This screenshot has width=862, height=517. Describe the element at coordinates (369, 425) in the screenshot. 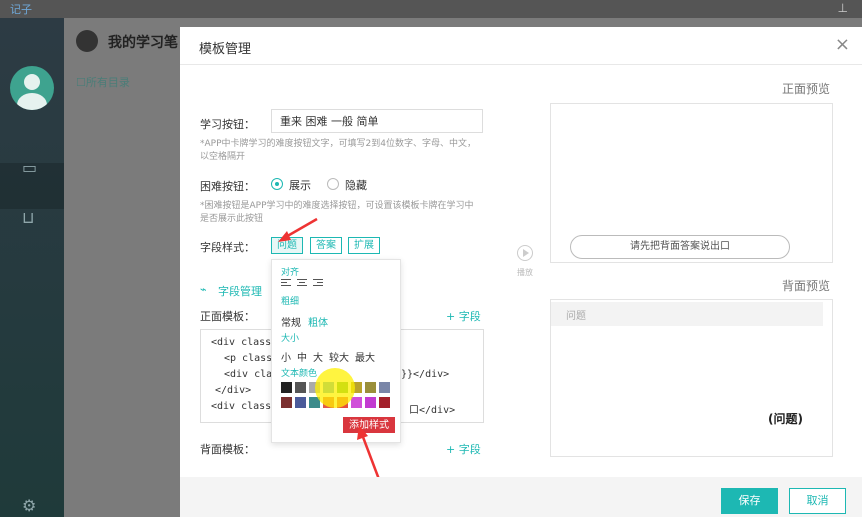

I see `add-style-tooltip: 添加样式` at that location.